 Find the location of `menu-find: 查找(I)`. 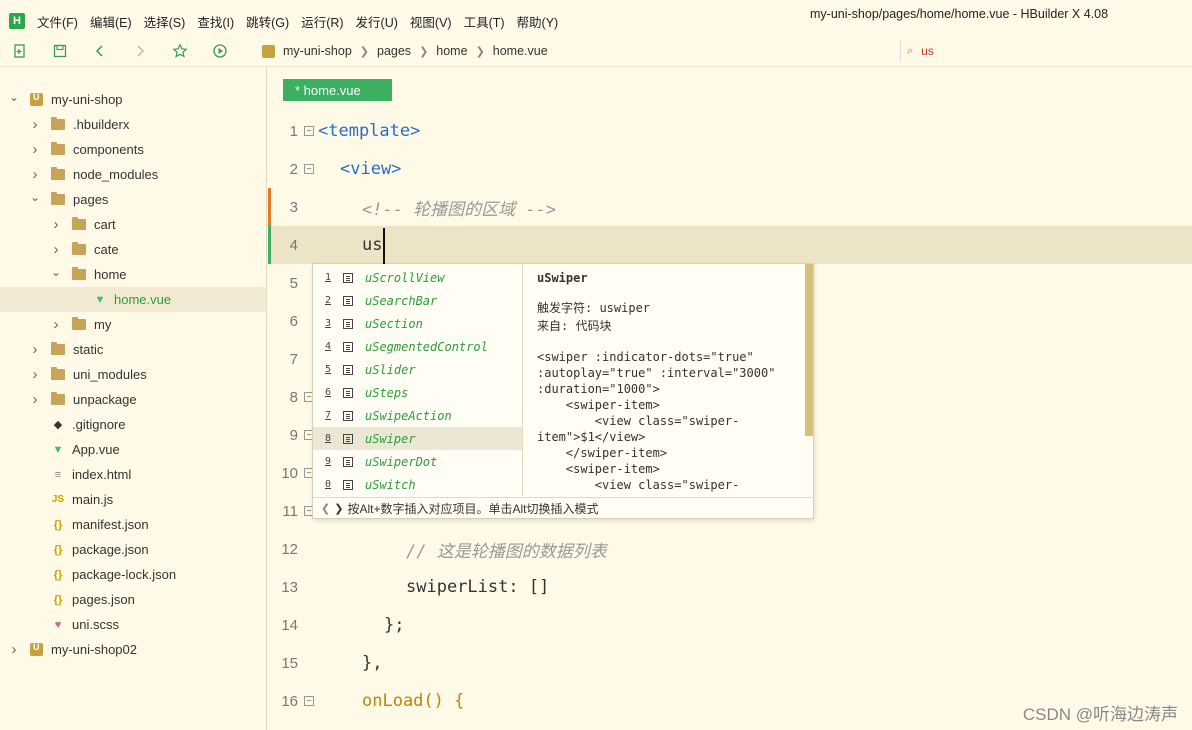

menu-find: 查找(I) is located at coordinates (215, 21).